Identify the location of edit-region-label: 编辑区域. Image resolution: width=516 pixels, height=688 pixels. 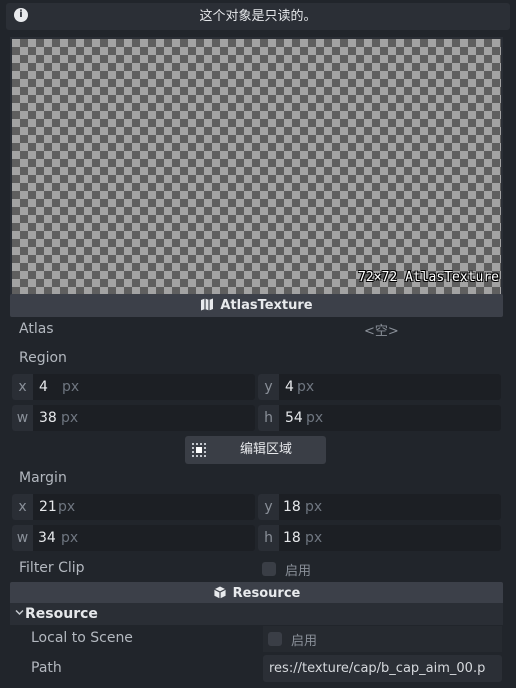
(266, 449).